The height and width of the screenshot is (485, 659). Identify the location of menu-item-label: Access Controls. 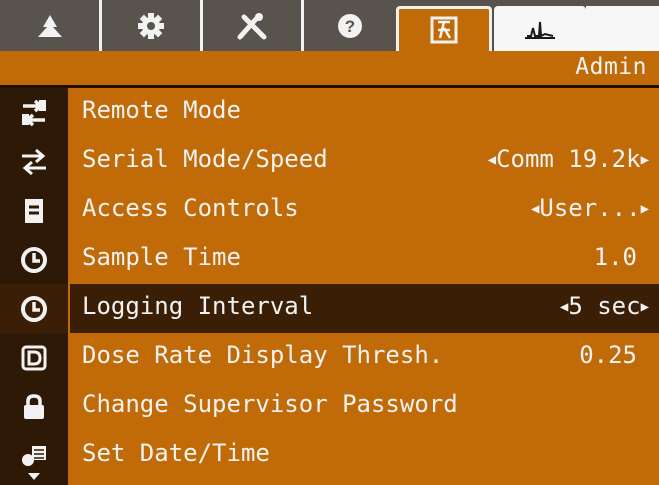
(190, 208).